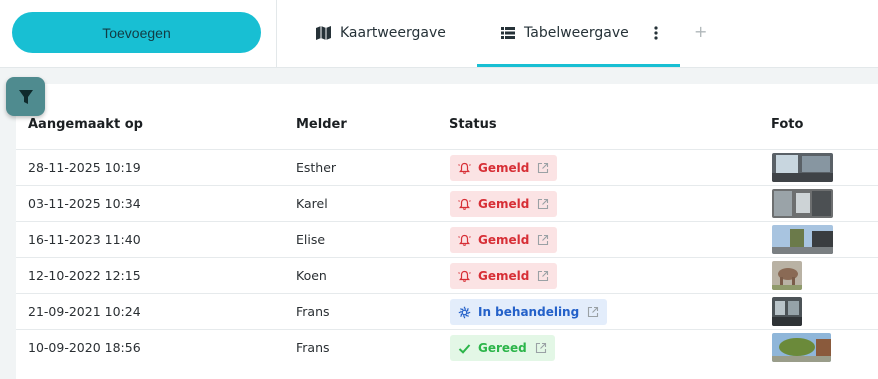  What do you see at coordinates (84, 347) in the screenshot?
I see `created-date: 10-09-2020 18:56` at bounding box center [84, 347].